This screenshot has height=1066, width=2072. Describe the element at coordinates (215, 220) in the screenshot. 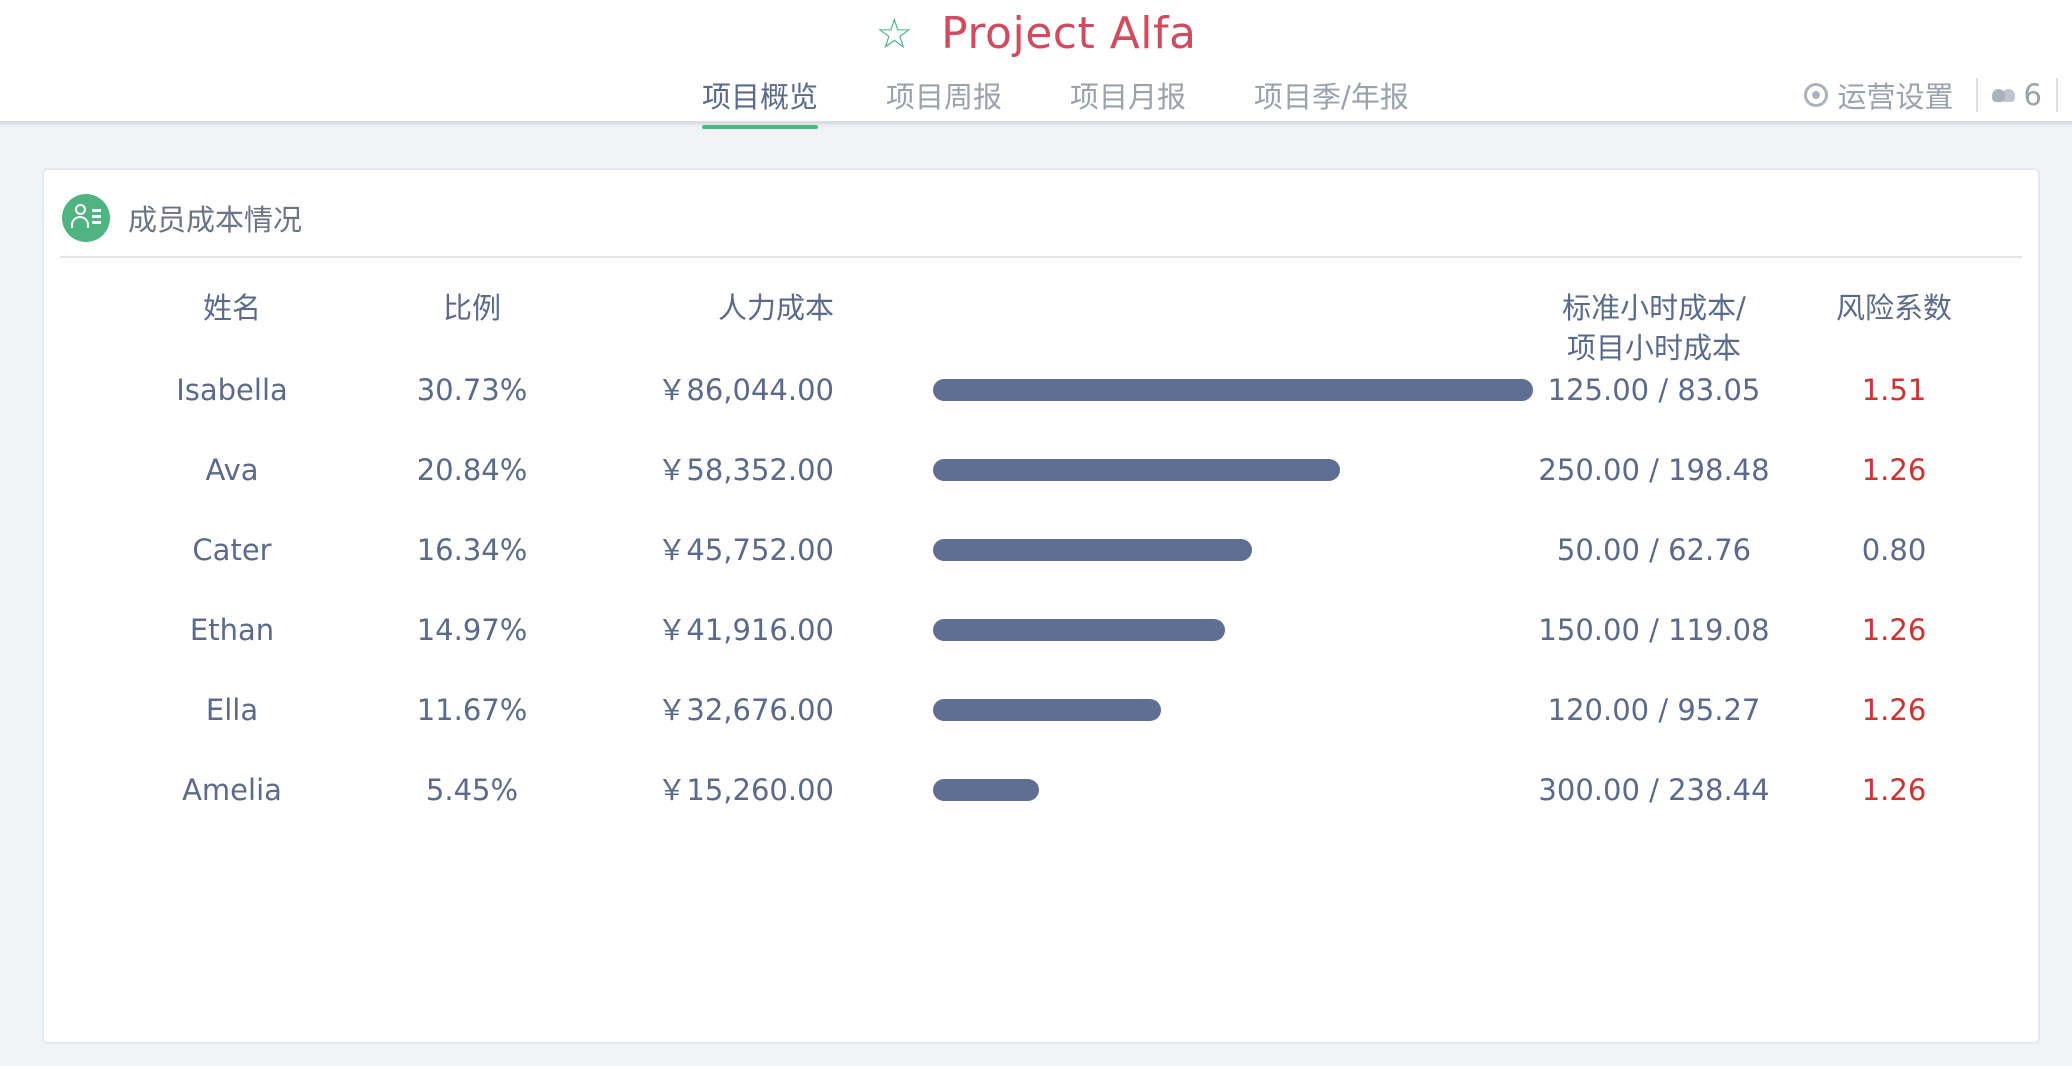

I see `card-title: 成员成本情况` at that location.